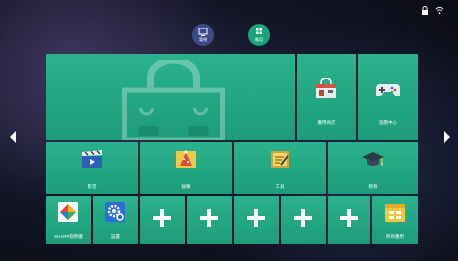  I want to click on category-video-tile: 影音, so click(92, 168).